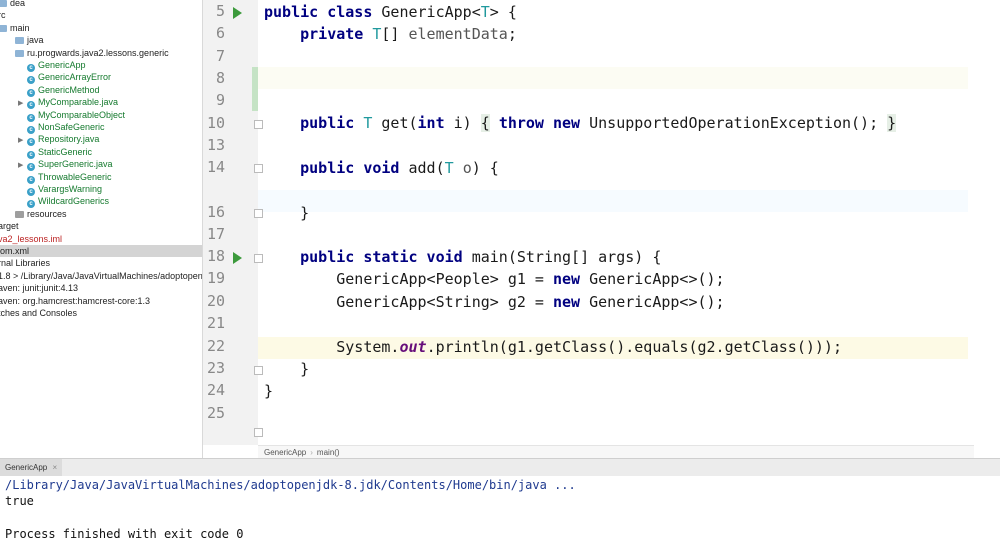 The height and width of the screenshot is (550, 1000). What do you see at coordinates (98, 52) in the screenshot?
I see `tree-item-label: ru.progwards.java2.lessons.generic` at bounding box center [98, 52].